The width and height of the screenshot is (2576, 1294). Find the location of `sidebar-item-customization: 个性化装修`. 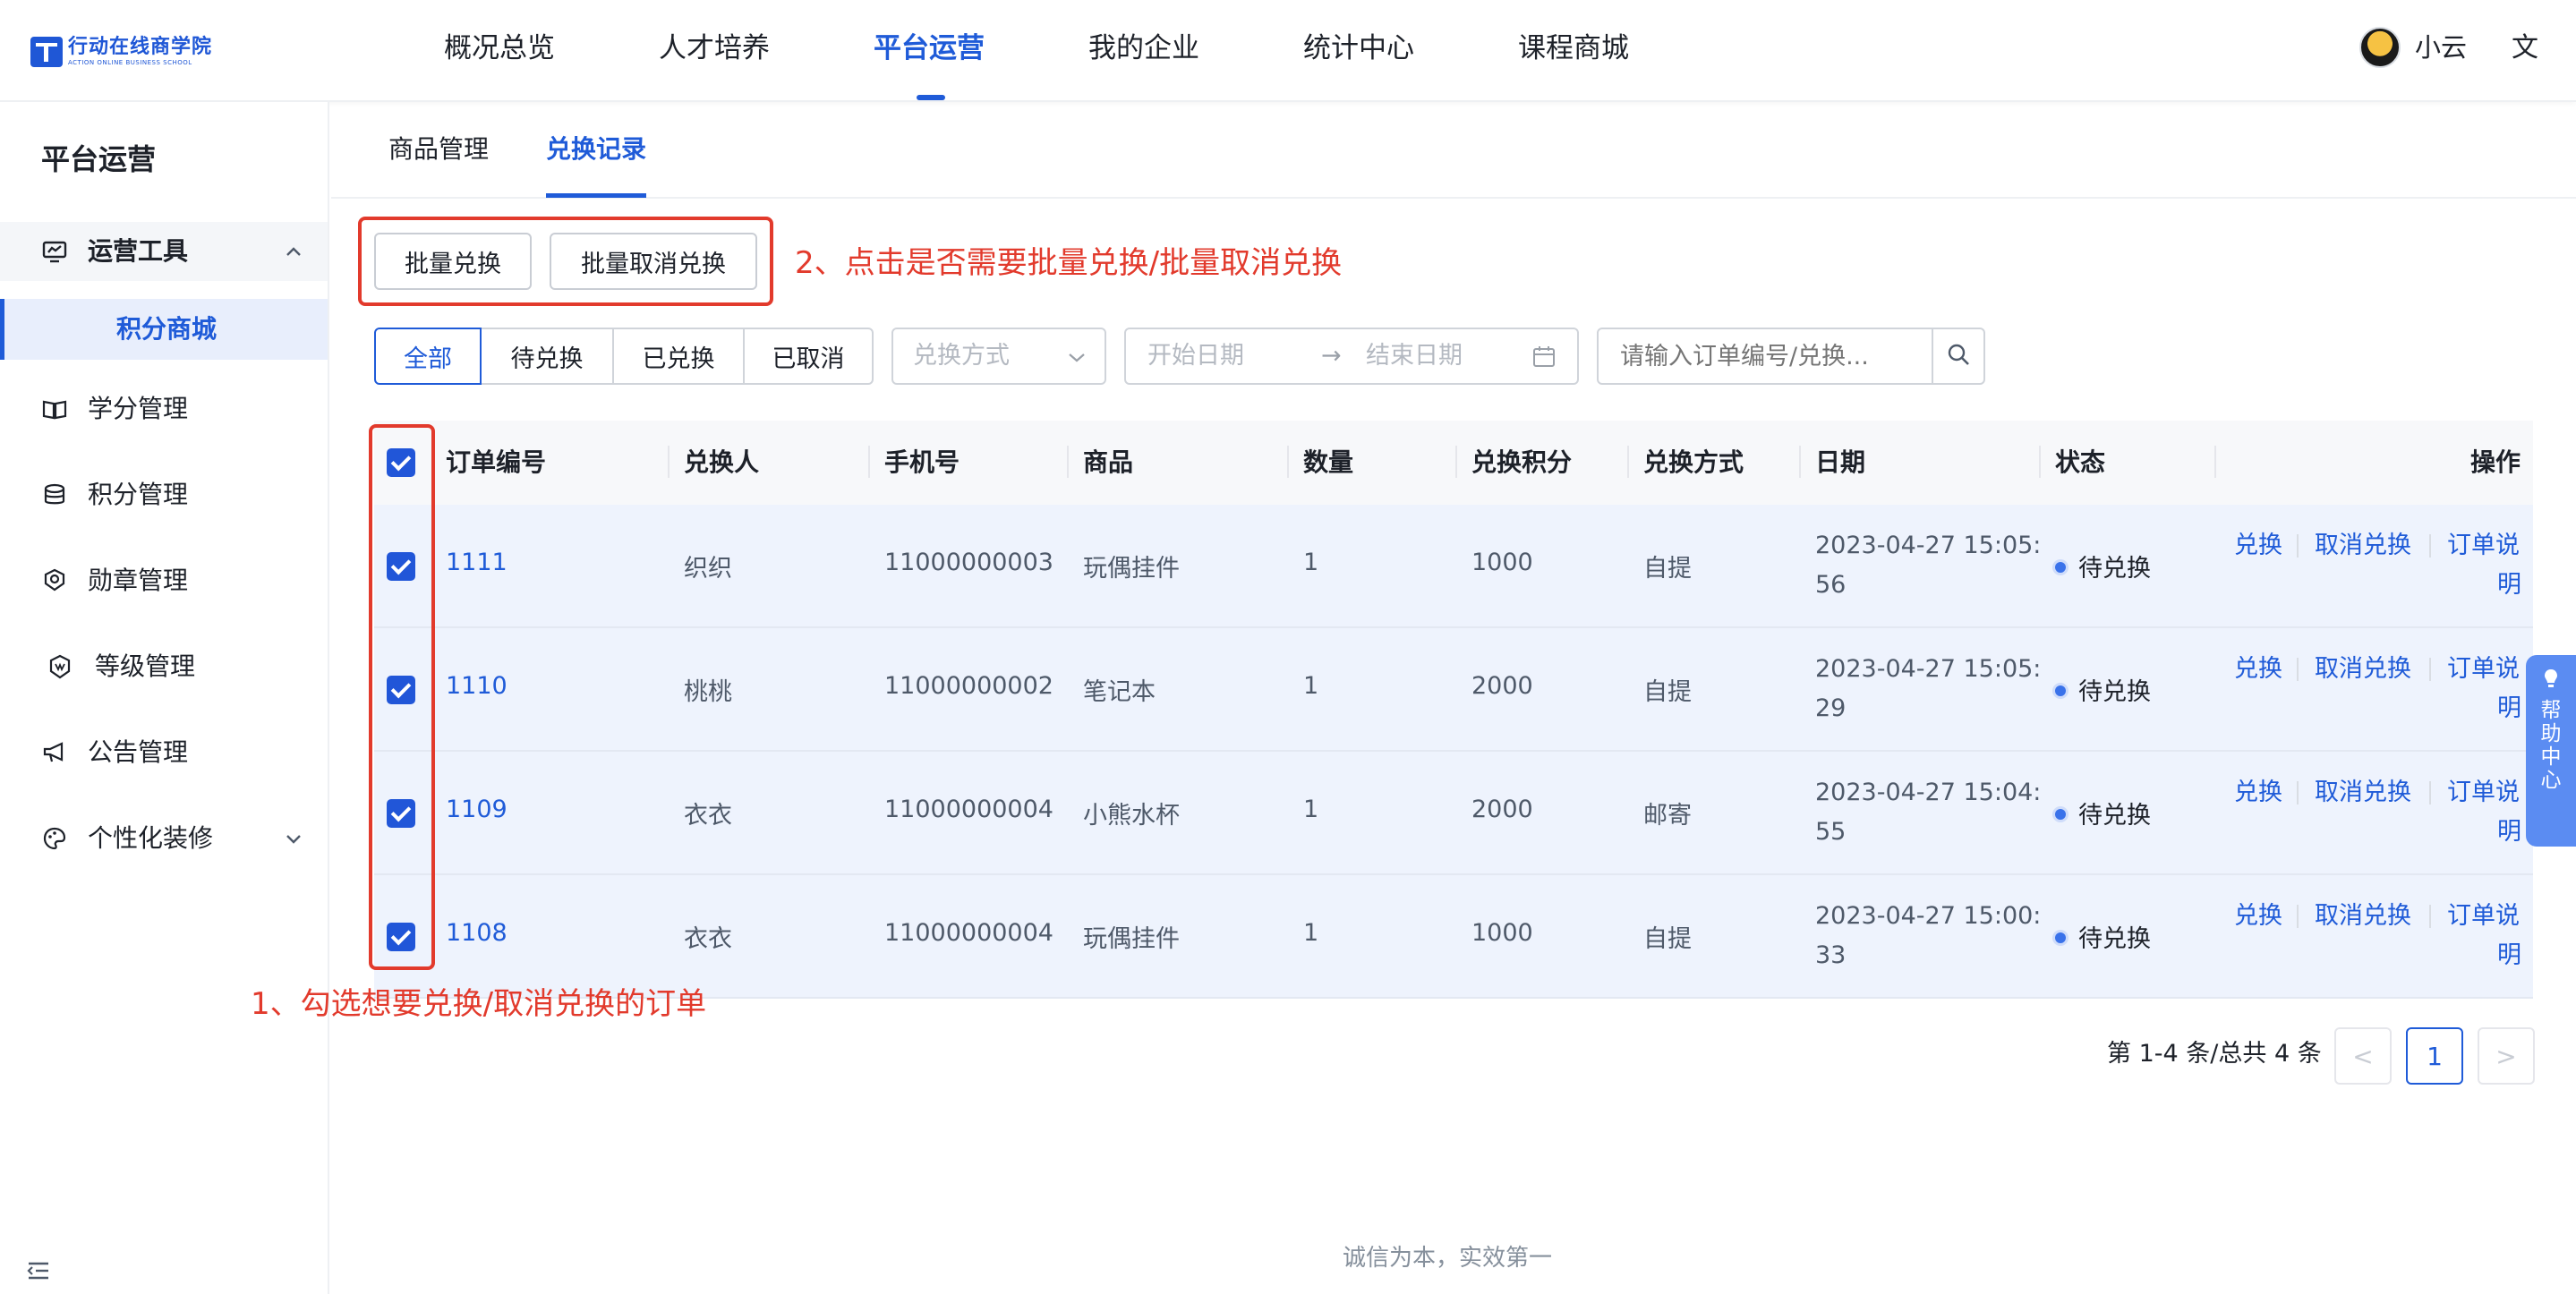

sidebar-item-customization: 个性化装修 is located at coordinates (164, 838).